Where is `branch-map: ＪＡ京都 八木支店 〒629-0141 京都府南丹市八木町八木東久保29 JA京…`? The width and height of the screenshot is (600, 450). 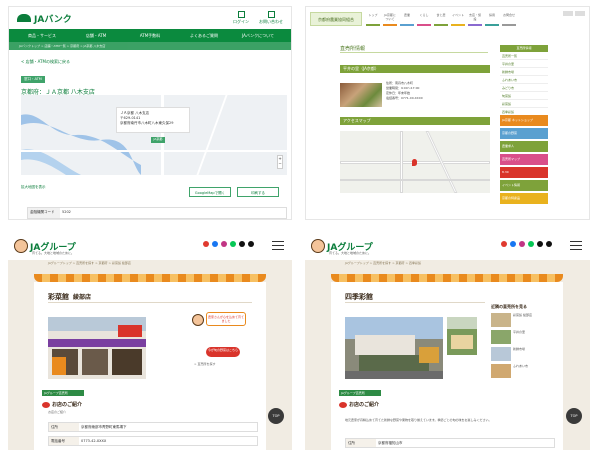
branch-map: ＪＡ京都 八木支店 〒629-0141 京都府南丹市八木町八木東久保29 JA京… is located at coordinates (154, 135).